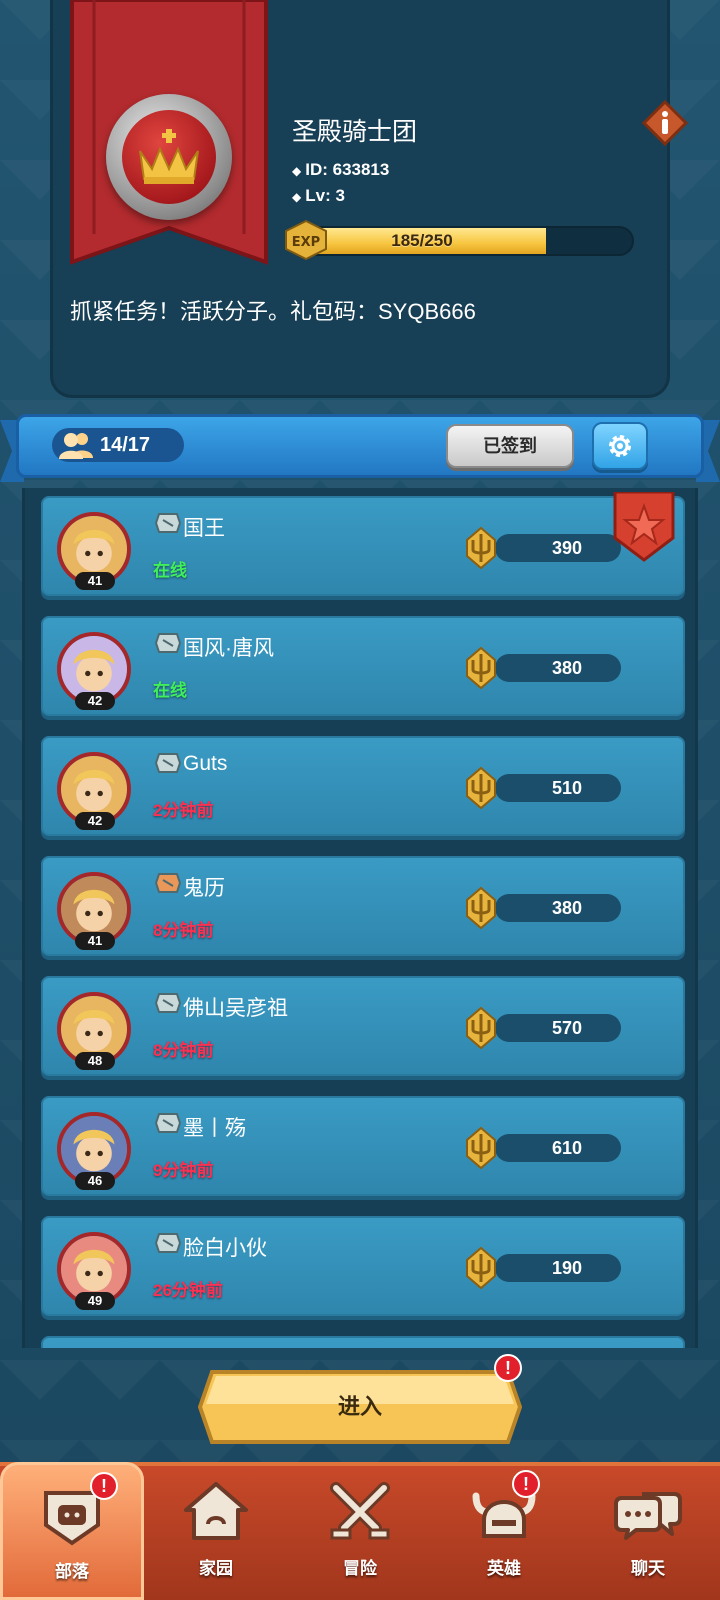 This screenshot has width=720, height=1600. What do you see at coordinates (216, 1511) in the screenshot?
I see `home-icon` at bounding box center [216, 1511].